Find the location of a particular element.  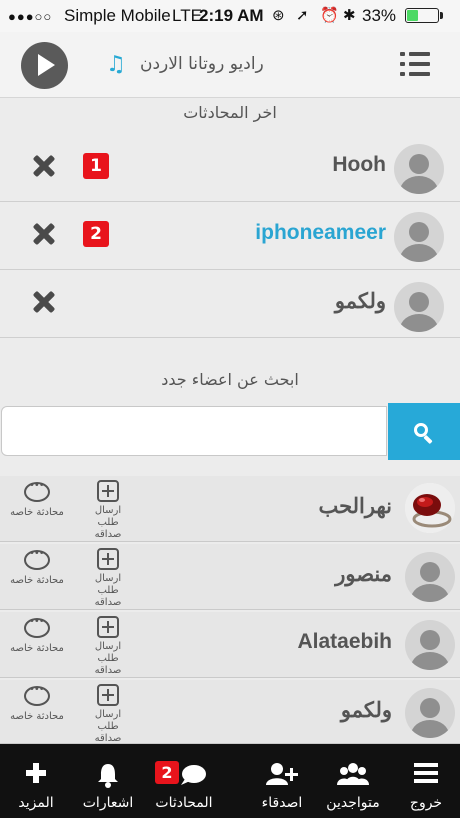

member-row: محادثة خاصه ارسال طلب صداقه نهرالحب is located at coordinates (230, 509).